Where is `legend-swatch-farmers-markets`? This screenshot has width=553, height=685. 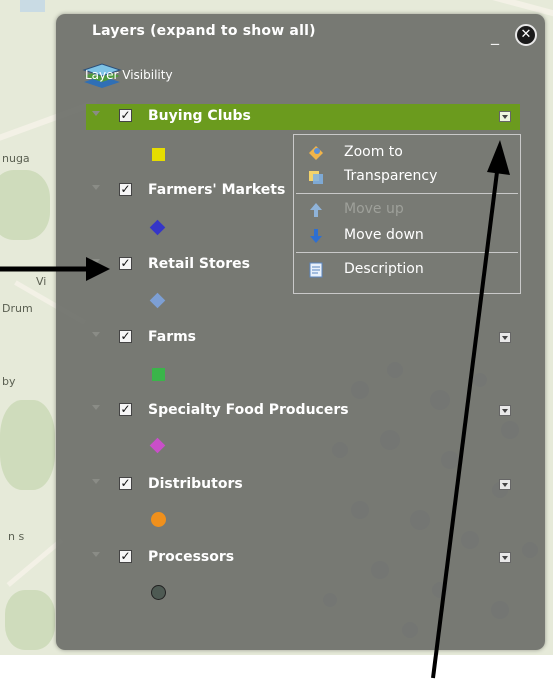 legend-swatch-farmers-markets is located at coordinates (157, 227).